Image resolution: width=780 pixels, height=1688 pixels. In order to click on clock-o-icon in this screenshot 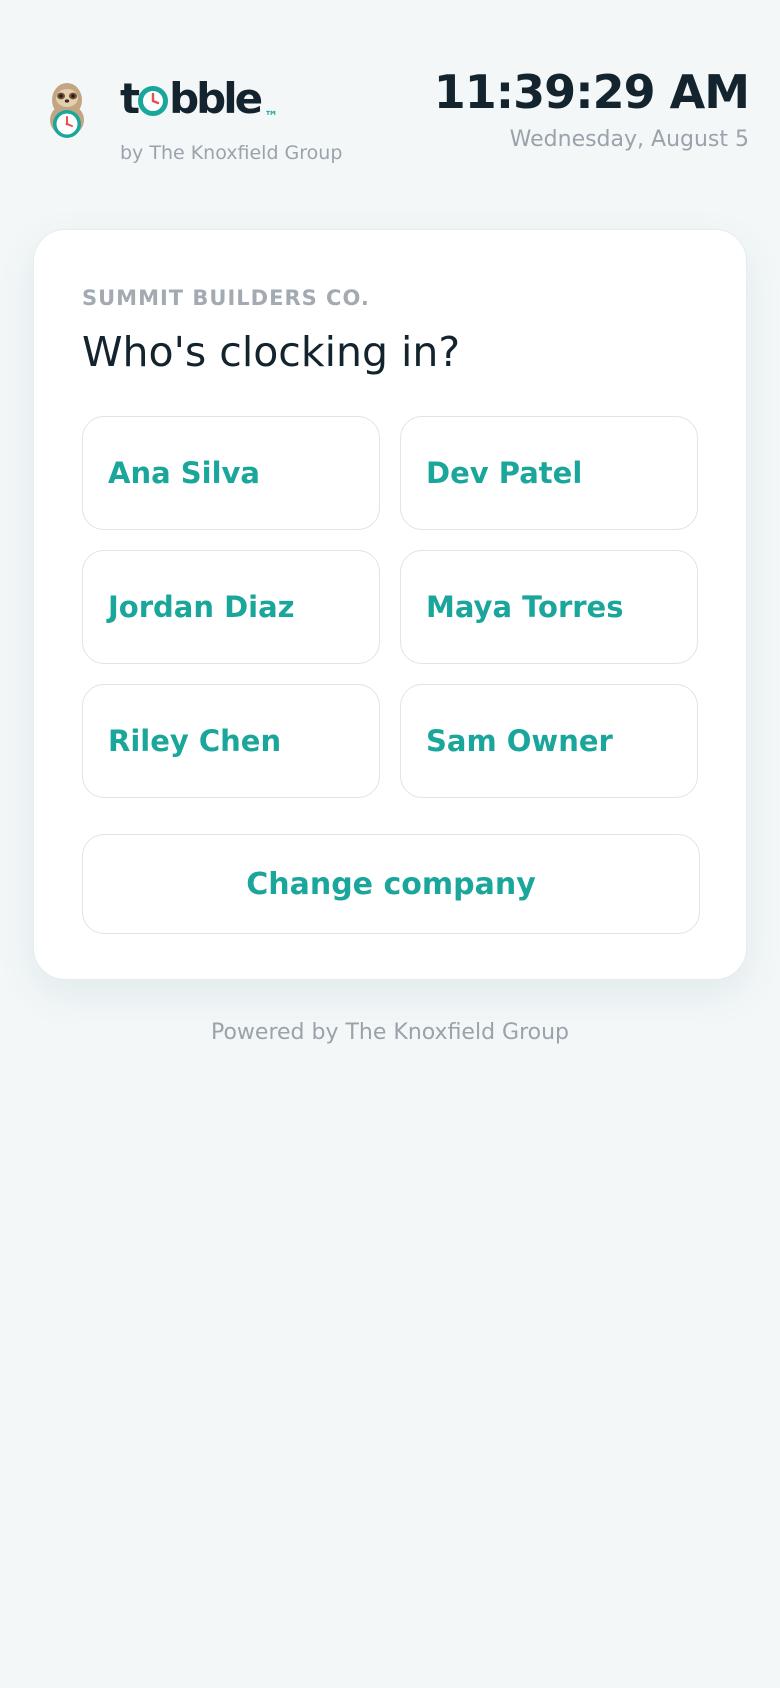, I will do `click(153, 101)`.